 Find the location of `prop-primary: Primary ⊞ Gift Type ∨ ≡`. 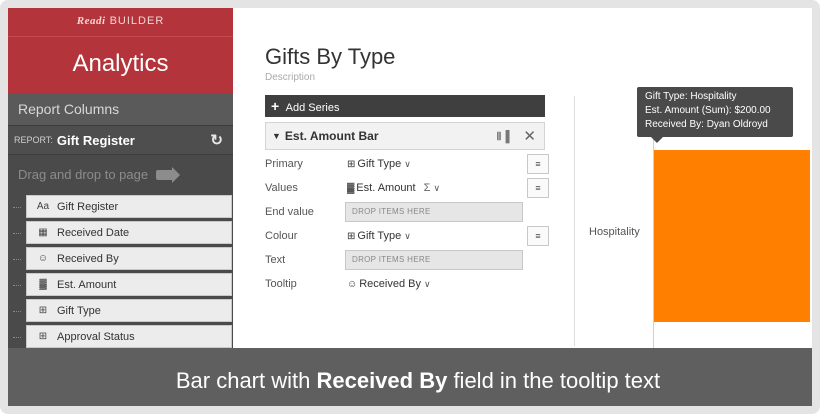

prop-primary: Primary ⊞ Gift Type ∨ ≡ is located at coordinates (410, 166).